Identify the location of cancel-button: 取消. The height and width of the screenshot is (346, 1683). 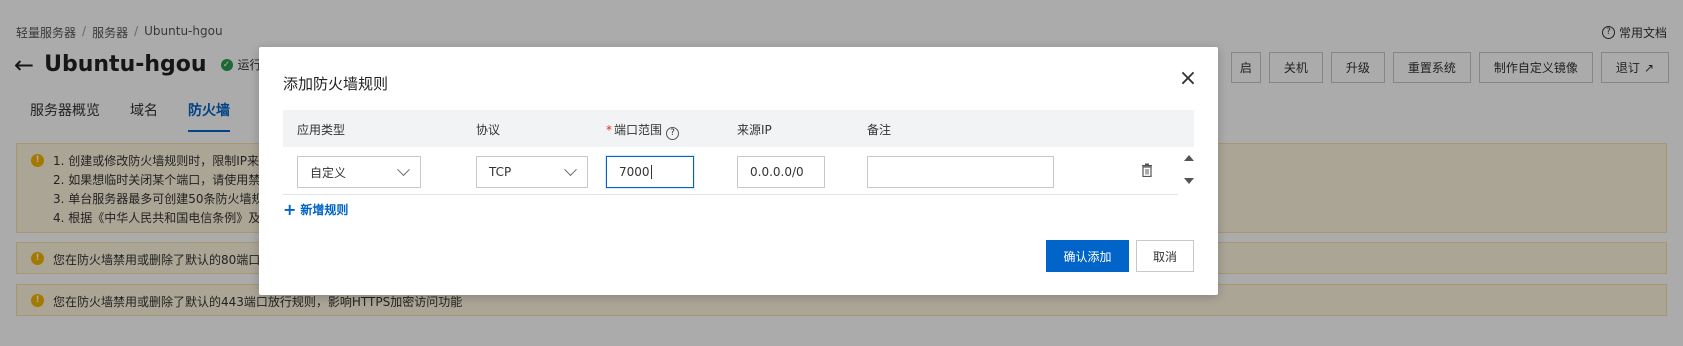
(1165, 256).